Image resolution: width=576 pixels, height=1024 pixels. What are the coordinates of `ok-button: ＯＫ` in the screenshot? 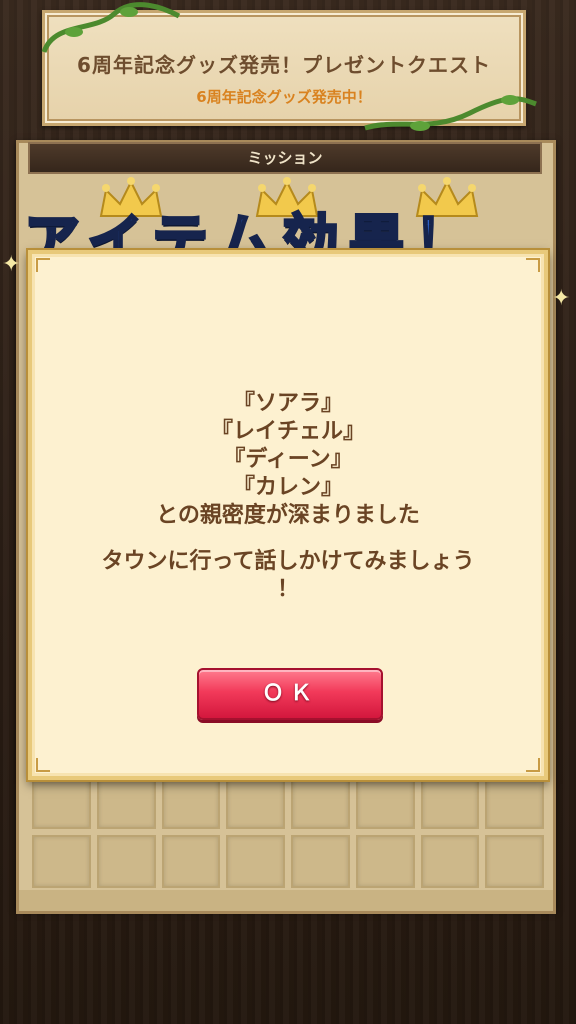 It's located at (290, 694).